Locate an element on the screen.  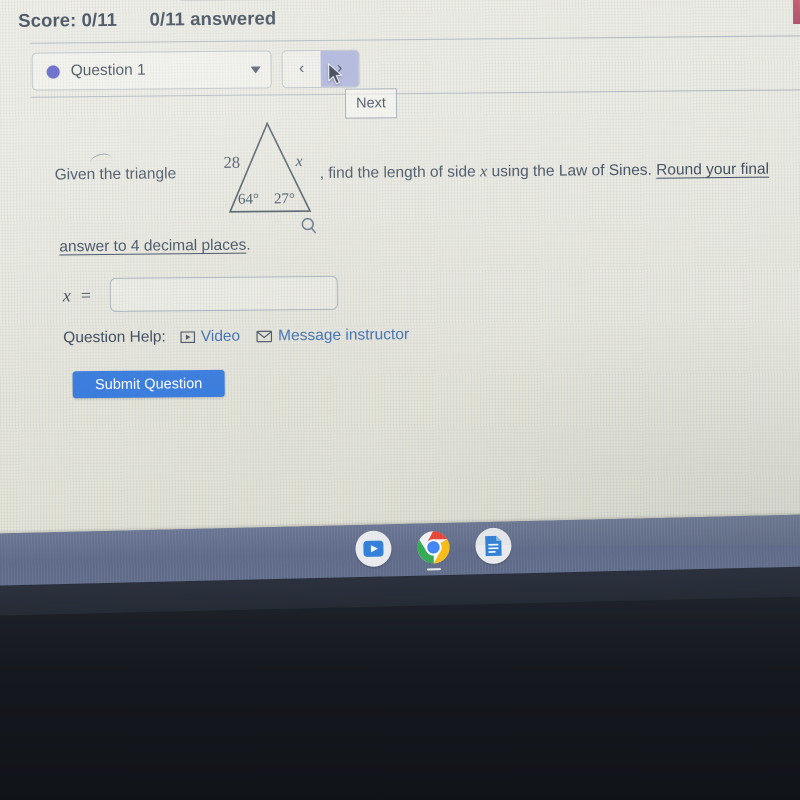
triangle-side-label-left: 28 is located at coordinates (232, 162).